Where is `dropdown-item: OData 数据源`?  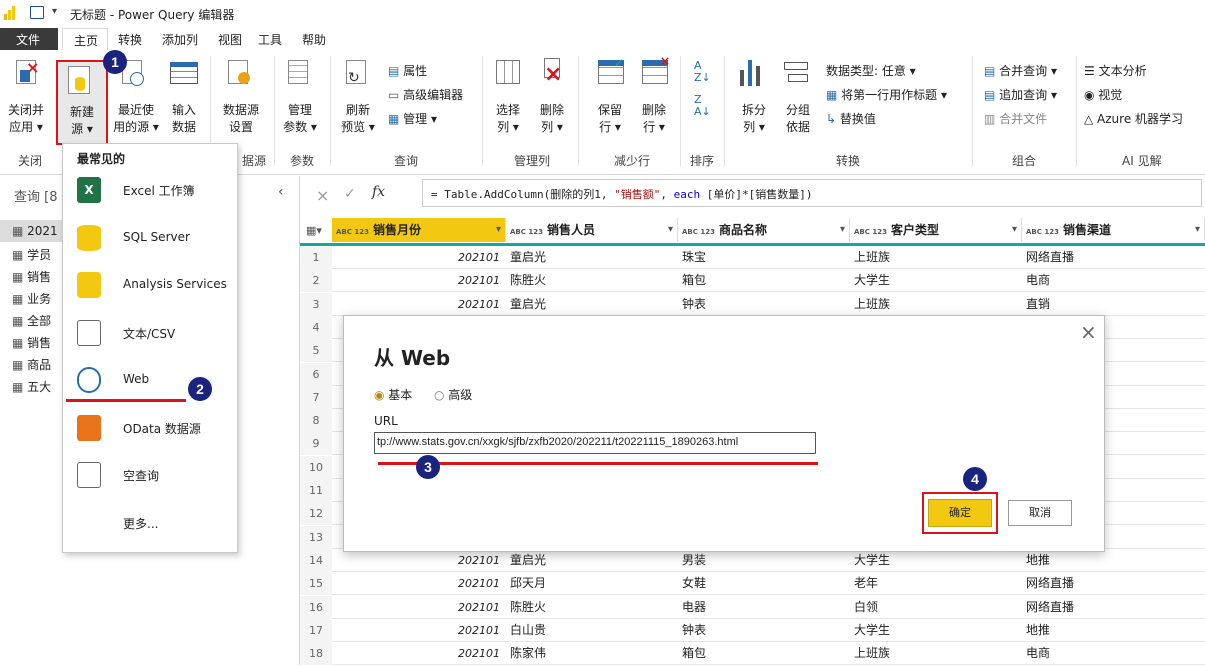
dropdown-item: OData 数据源 is located at coordinates (150, 429).